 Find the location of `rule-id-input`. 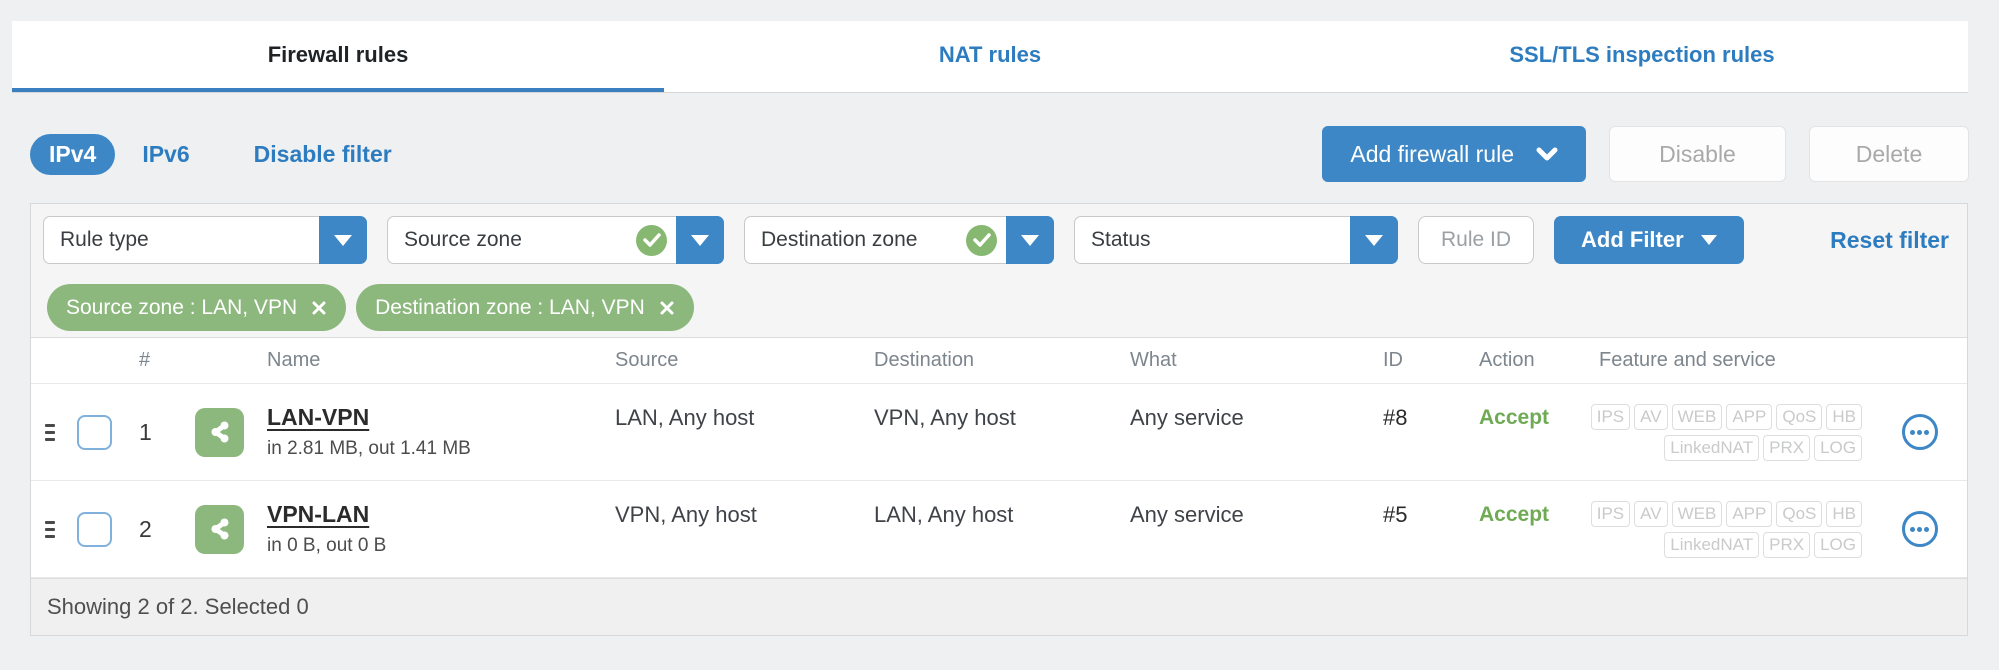

rule-id-input is located at coordinates (1476, 240).